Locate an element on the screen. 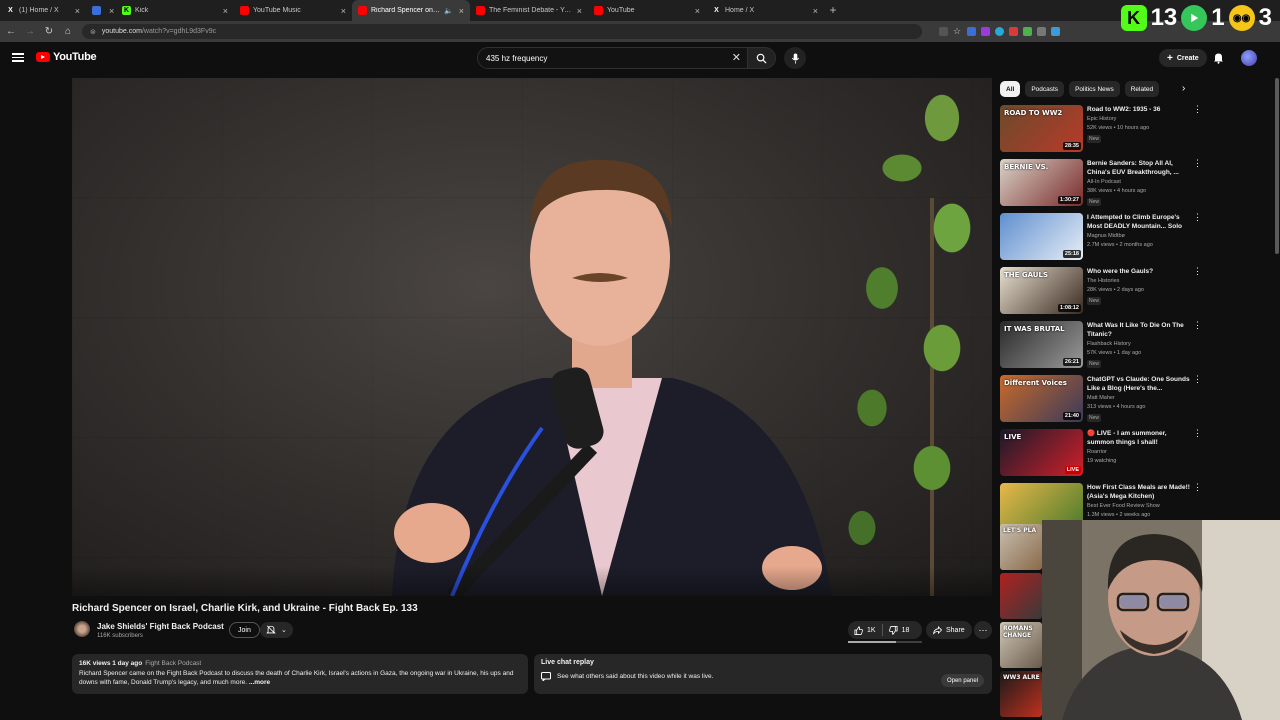 The image size is (1280, 720). video-thumbnail: IT WAS BRUTAL 26:21 is located at coordinates (1041, 344).